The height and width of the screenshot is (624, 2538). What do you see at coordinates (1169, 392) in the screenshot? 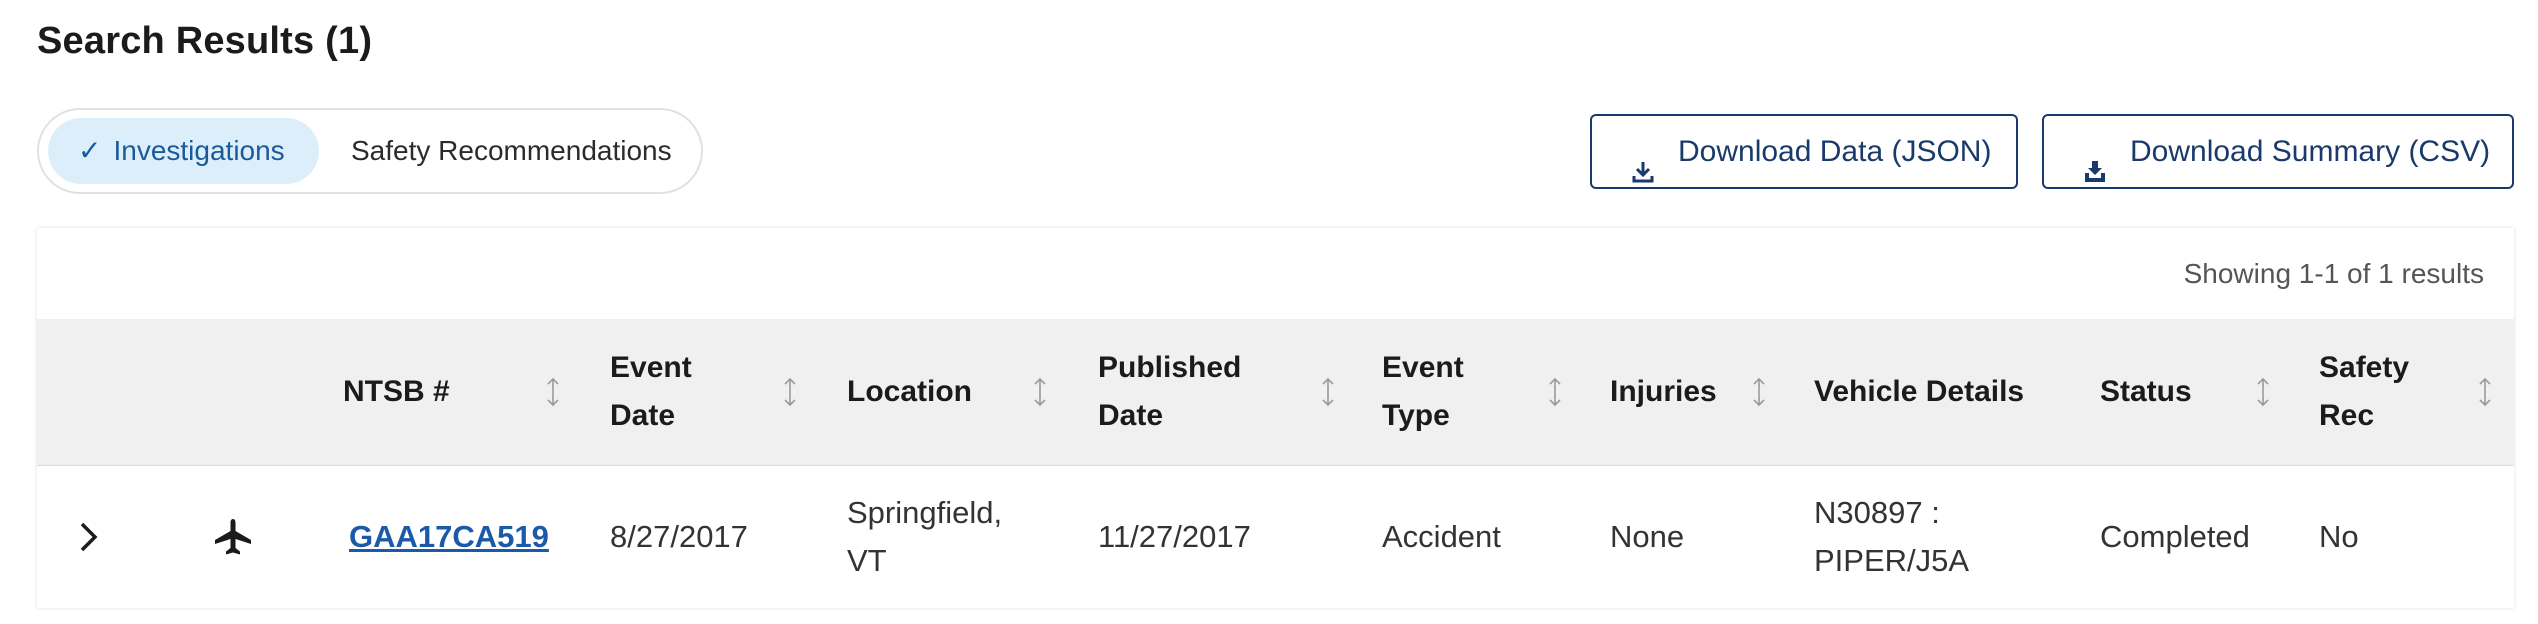
I see `column-header-published-date: Published Date` at bounding box center [1169, 392].